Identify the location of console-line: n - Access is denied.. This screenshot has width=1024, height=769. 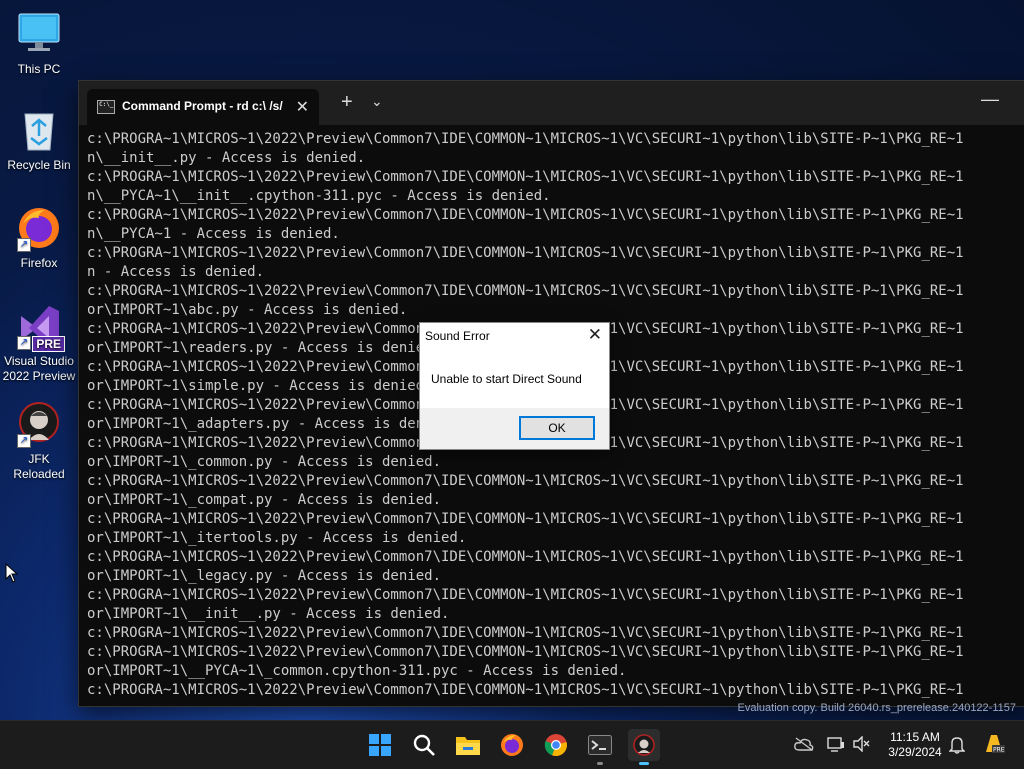
(176, 272).